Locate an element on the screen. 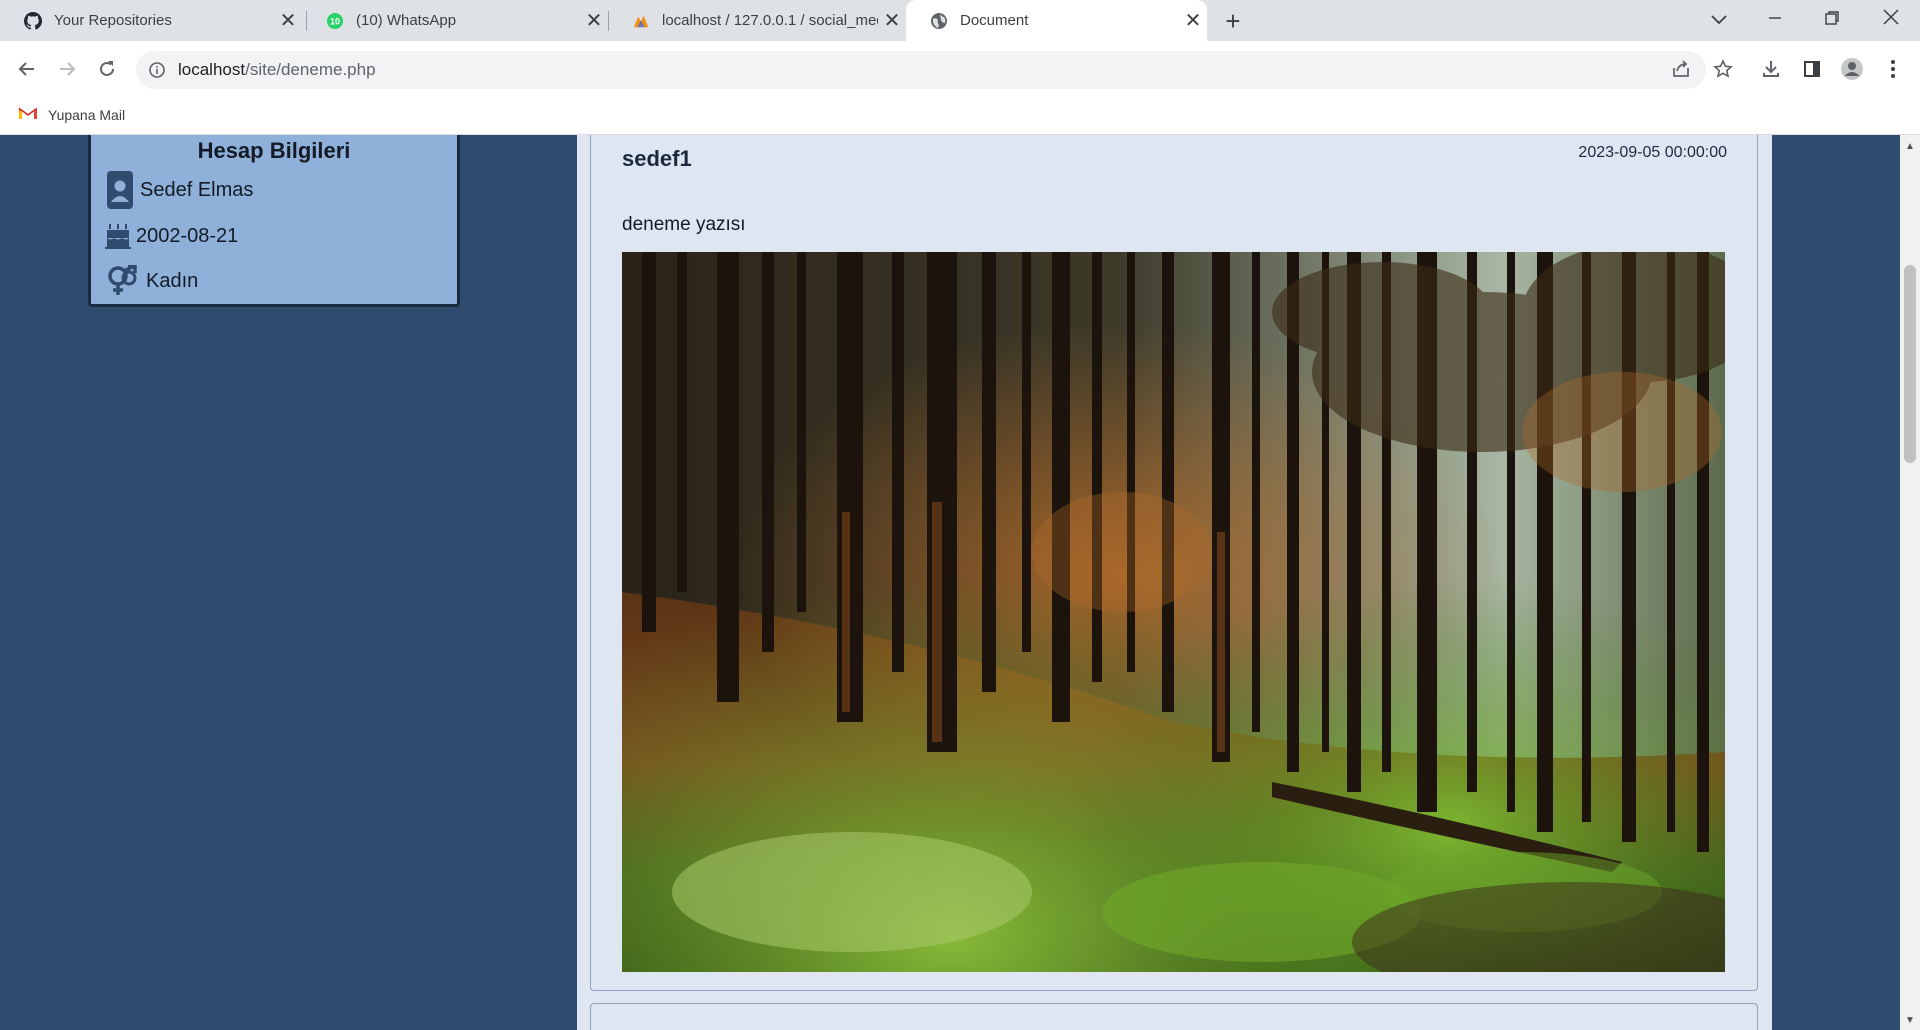  account-title: Hesap Bilgileri is located at coordinates (274, 150).